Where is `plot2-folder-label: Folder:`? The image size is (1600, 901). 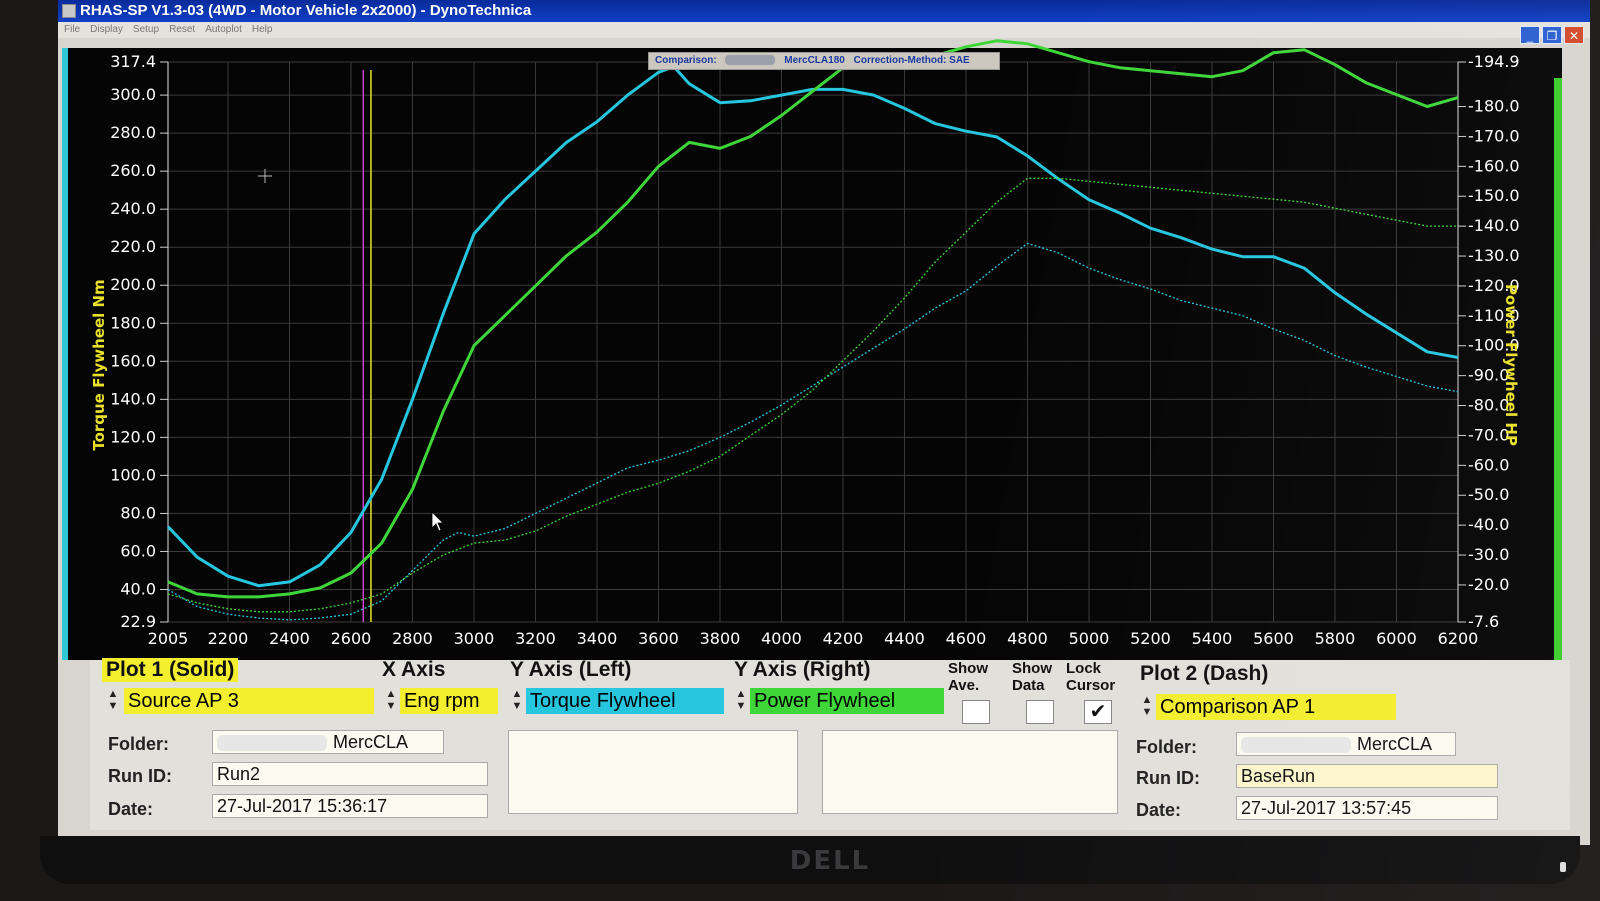 plot2-folder-label: Folder: is located at coordinates (1166, 747).